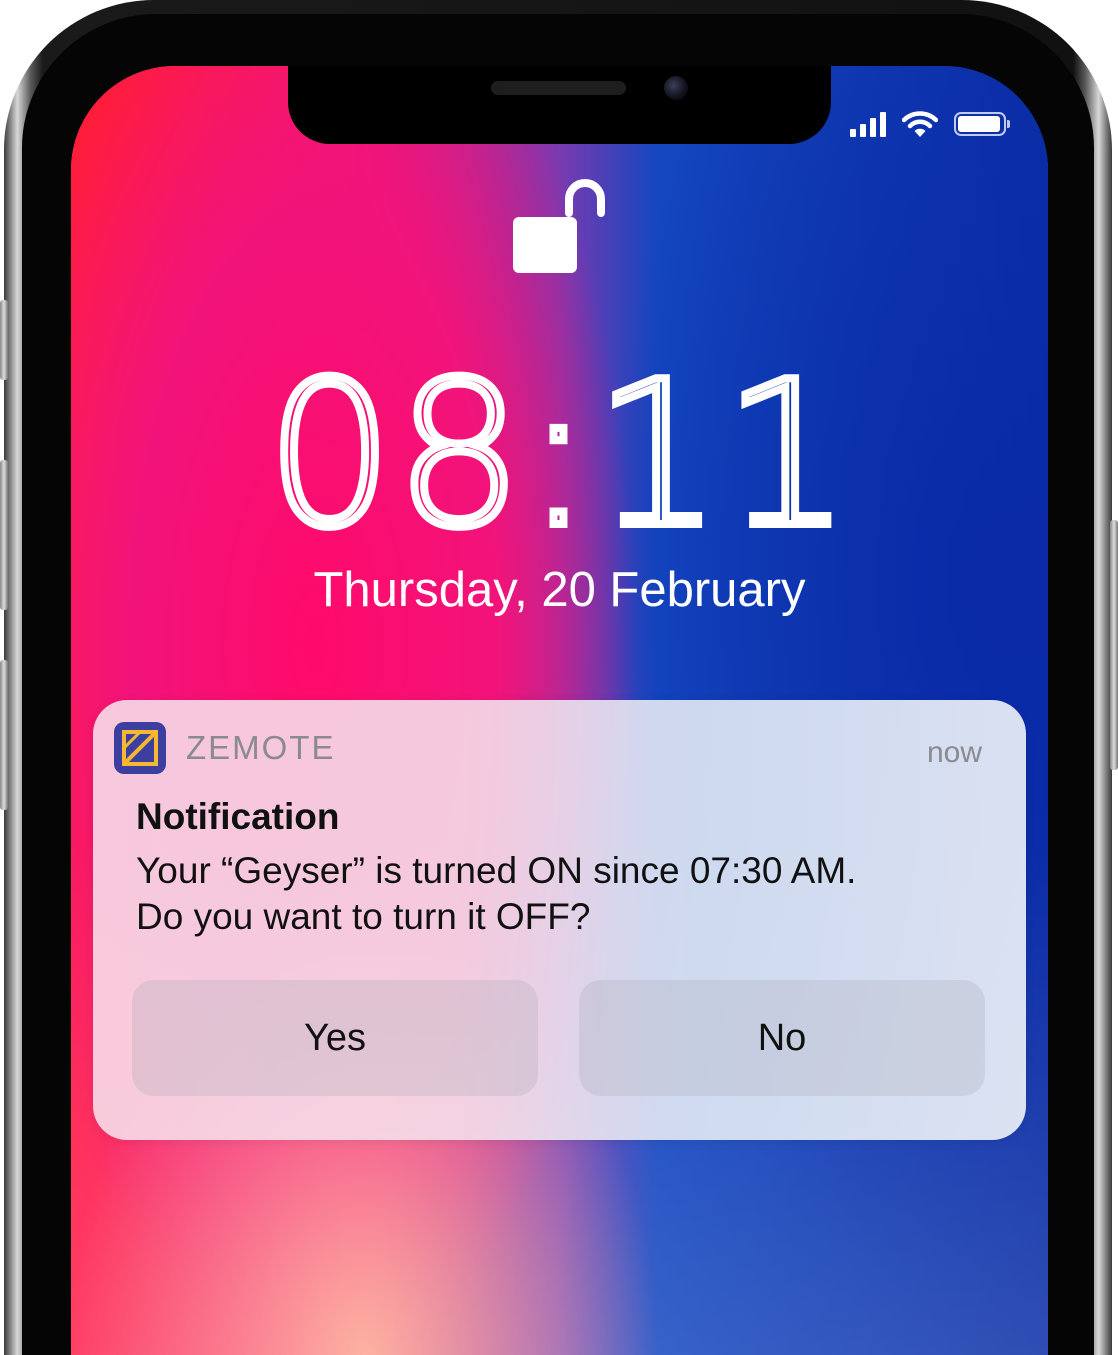  Describe the element at coordinates (394, 455) in the screenshot. I see `clock-hours: 08` at that location.